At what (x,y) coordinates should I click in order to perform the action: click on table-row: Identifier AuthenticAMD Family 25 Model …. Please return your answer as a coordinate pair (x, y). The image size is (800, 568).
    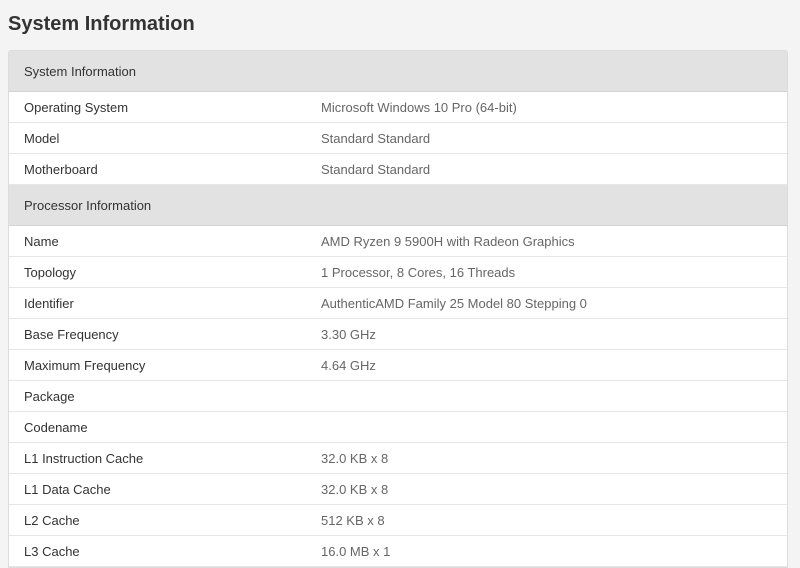
    Looking at the image, I should click on (398, 303).